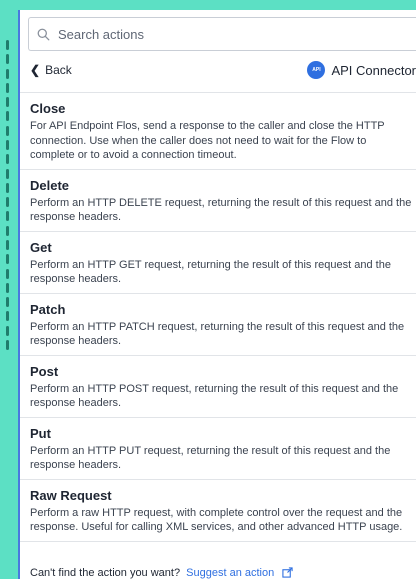 Image resolution: width=416 pixels, height=579 pixels. Describe the element at coordinates (71, 495) in the screenshot. I see `action-title: Raw Request` at that location.